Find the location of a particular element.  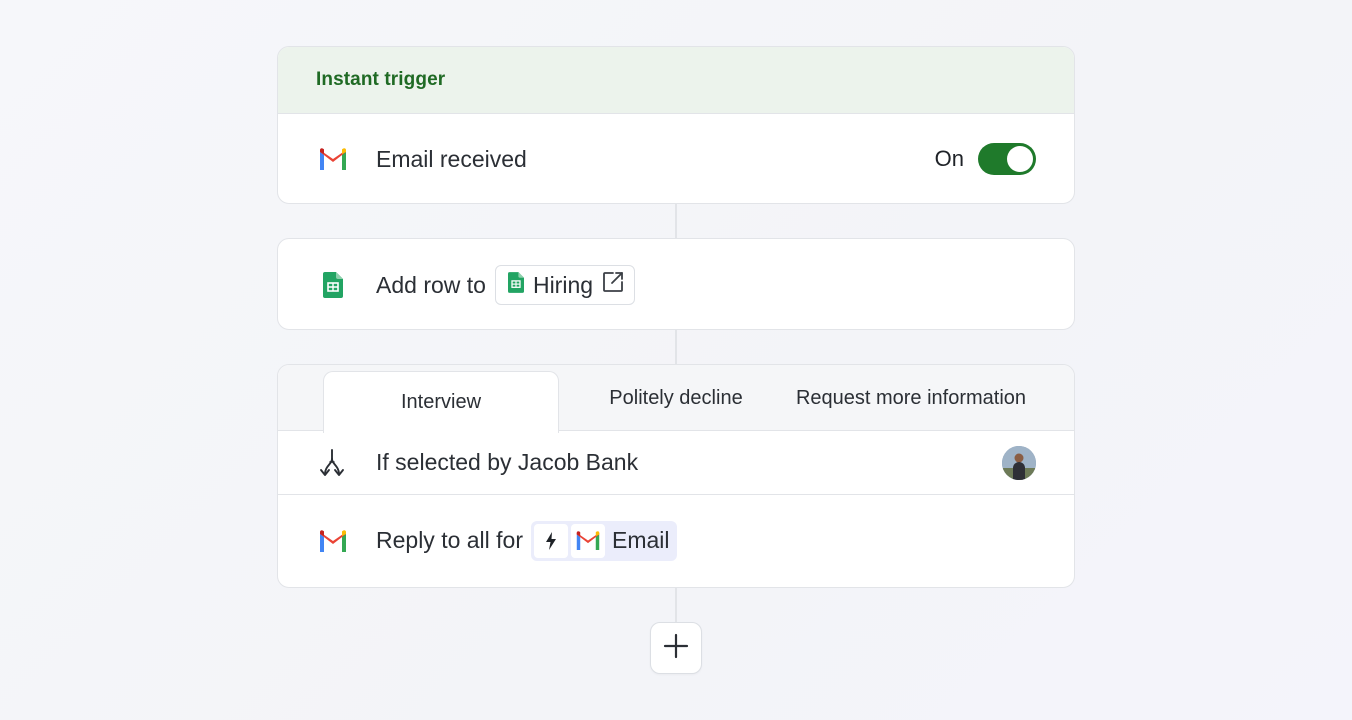

tab-politely-decline: Politely decline is located at coordinates (676, 398).